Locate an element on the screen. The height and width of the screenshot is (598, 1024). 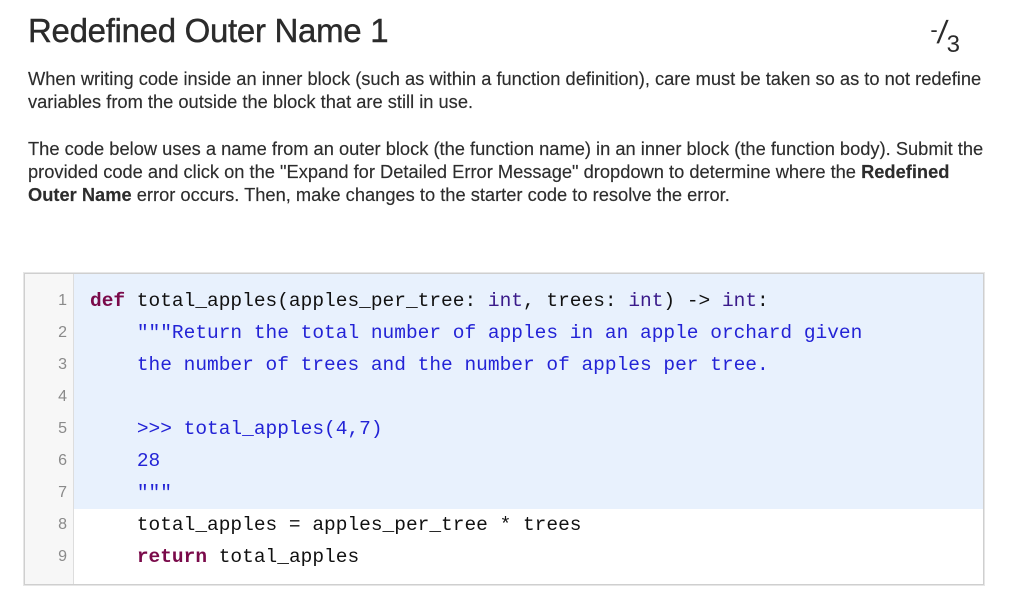
line-number: 8 is located at coordinates (62, 524).